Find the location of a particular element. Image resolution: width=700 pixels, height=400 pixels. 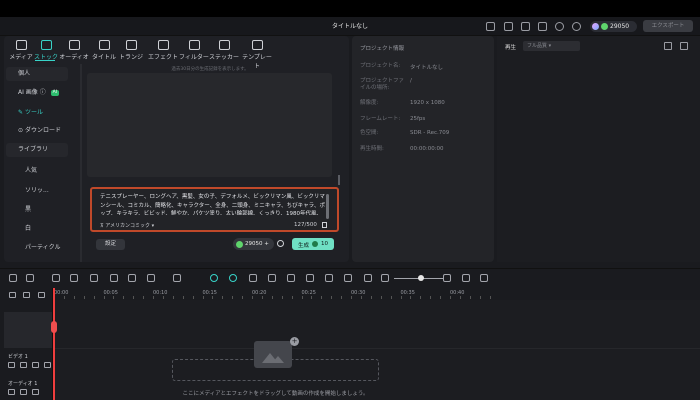

trash-icon is located at coordinates (324, 225).